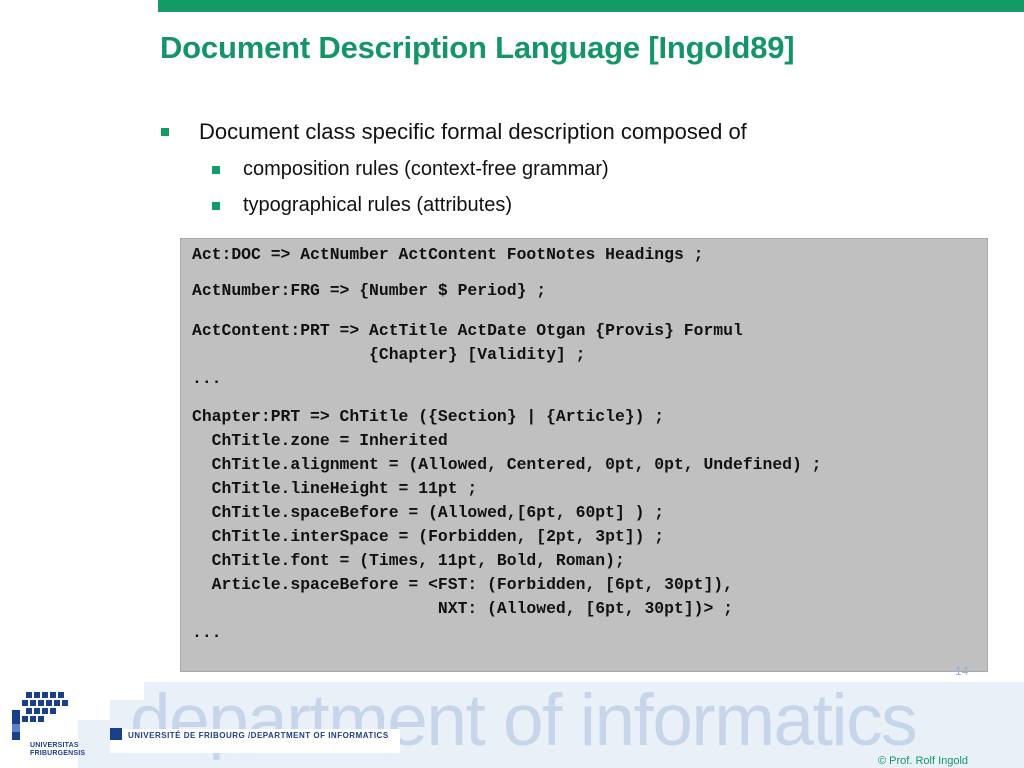  What do you see at coordinates (462, 608) in the screenshot?
I see `code-line: NXT: (Allowed, [6pt, 30pt])> ;` at bounding box center [462, 608].